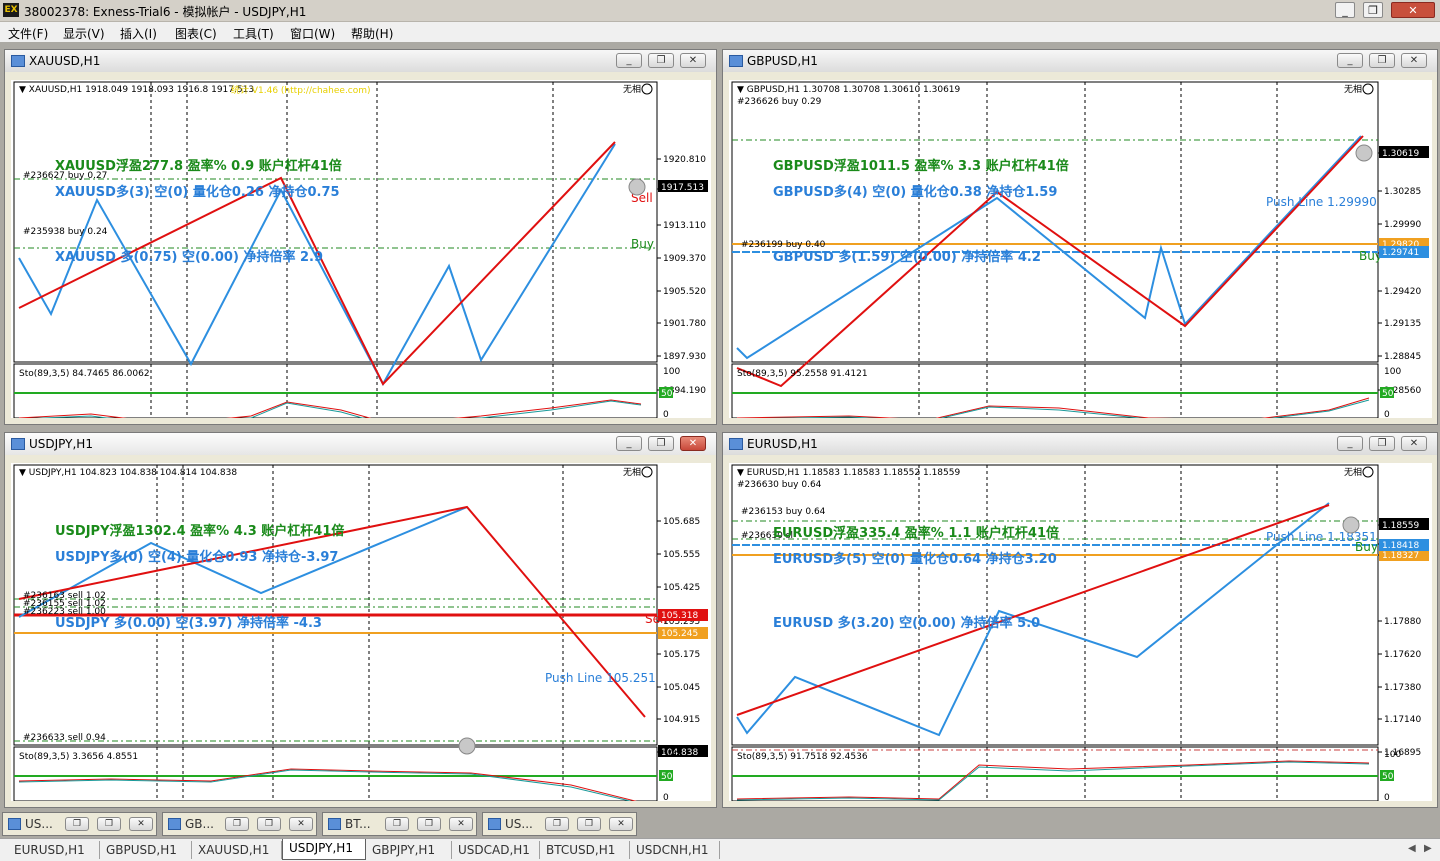  What do you see at coordinates (324, 849) in the screenshot?
I see `tab-usdjpy: USDJPY,H1` at bounding box center [324, 849].